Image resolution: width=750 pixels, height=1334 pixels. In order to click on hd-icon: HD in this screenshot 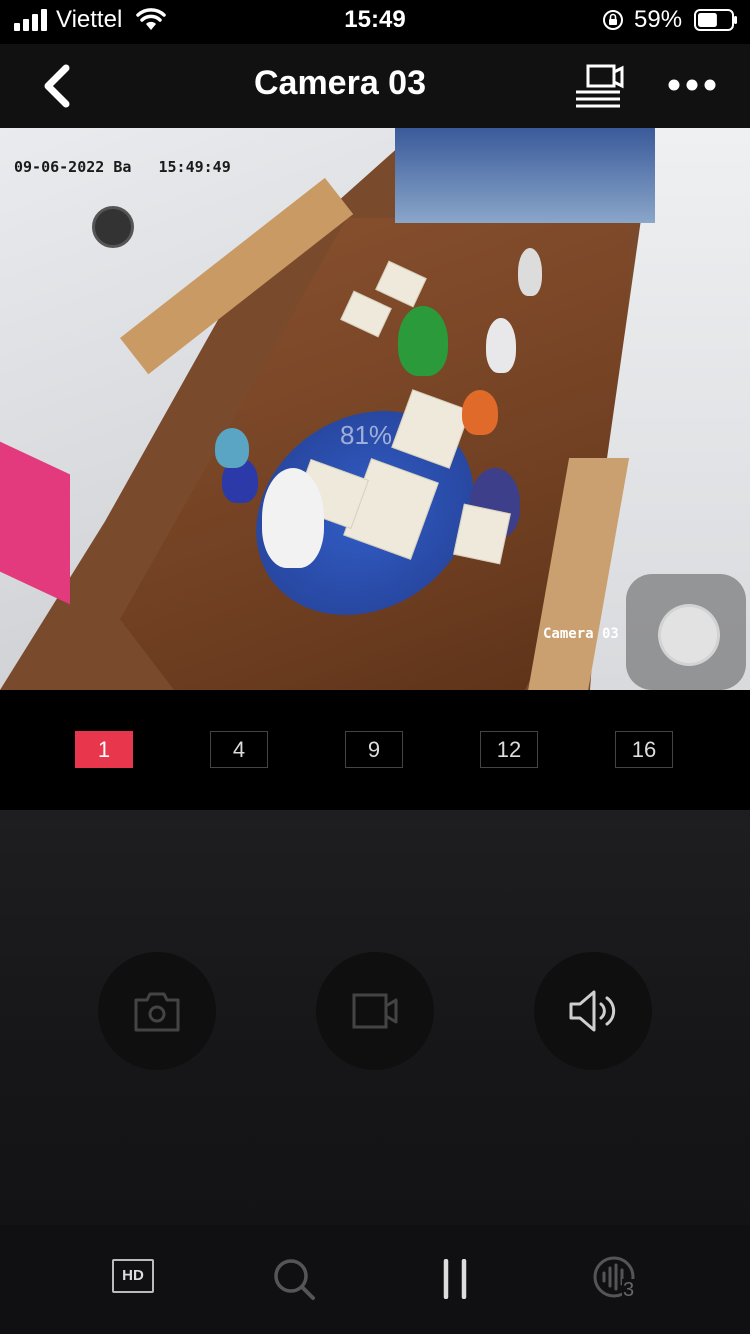, I will do `click(133, 1276)`.